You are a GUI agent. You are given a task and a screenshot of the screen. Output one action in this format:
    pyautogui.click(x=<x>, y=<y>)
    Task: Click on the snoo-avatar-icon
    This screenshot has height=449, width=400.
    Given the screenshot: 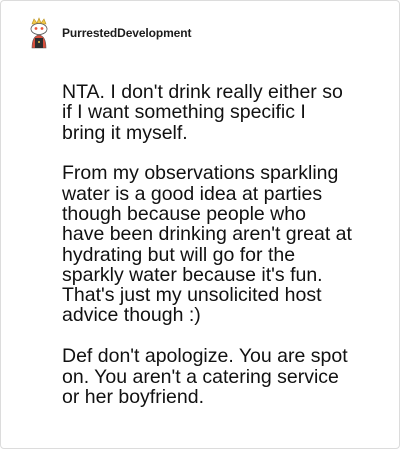 What is the action you would take?
    pyautogui.click(x=39, y=33)
    